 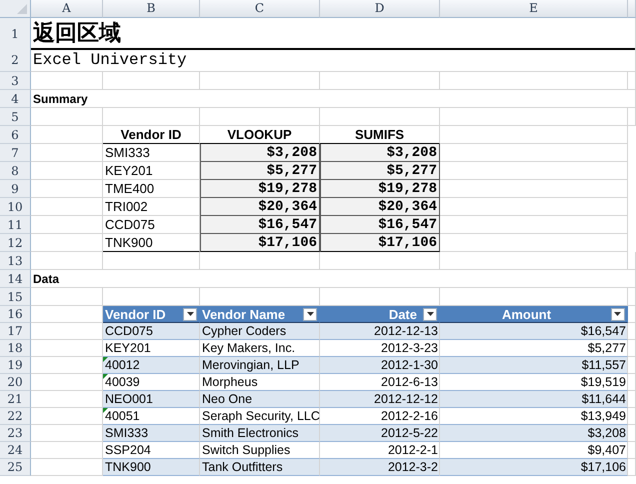 What do you see at coordinates (15, 243) in the screenshot?
I see `row-header: 12` at bounding box center [15, 243].